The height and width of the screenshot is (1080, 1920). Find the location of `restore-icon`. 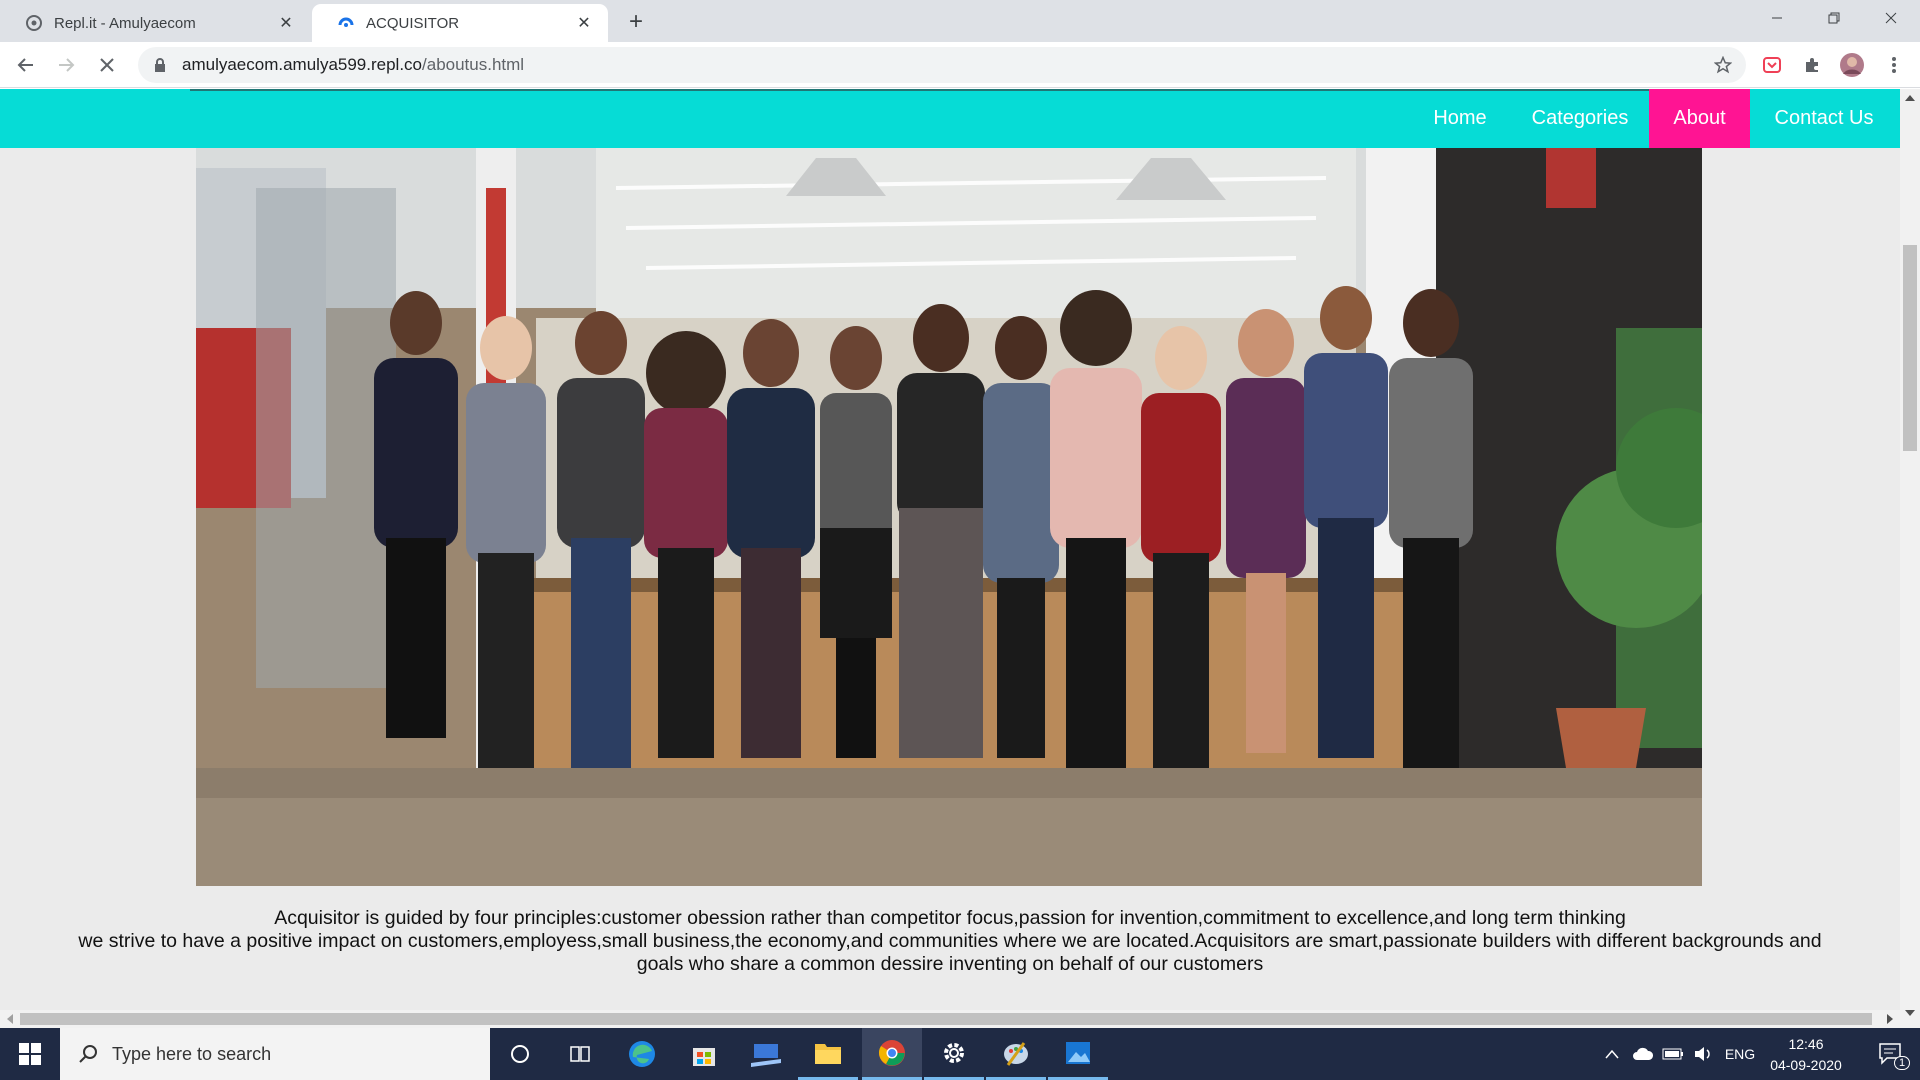

restore-icon is located at coordinates (1834, 18).